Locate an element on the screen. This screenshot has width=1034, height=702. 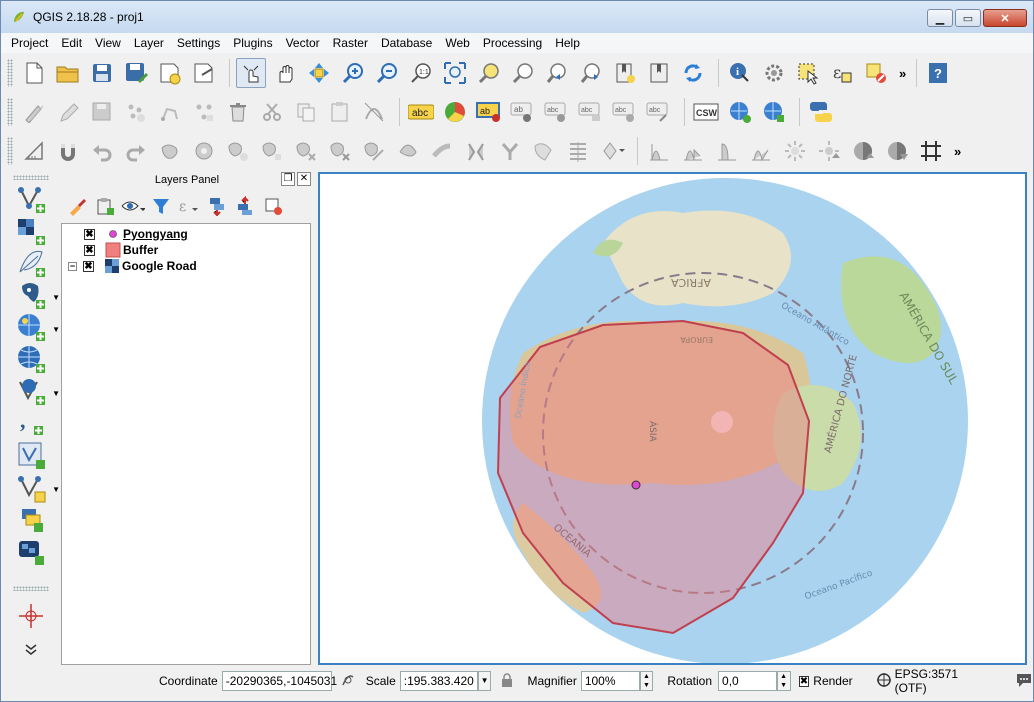
label-pin-icon: ab is located at coordinates (489, 112).